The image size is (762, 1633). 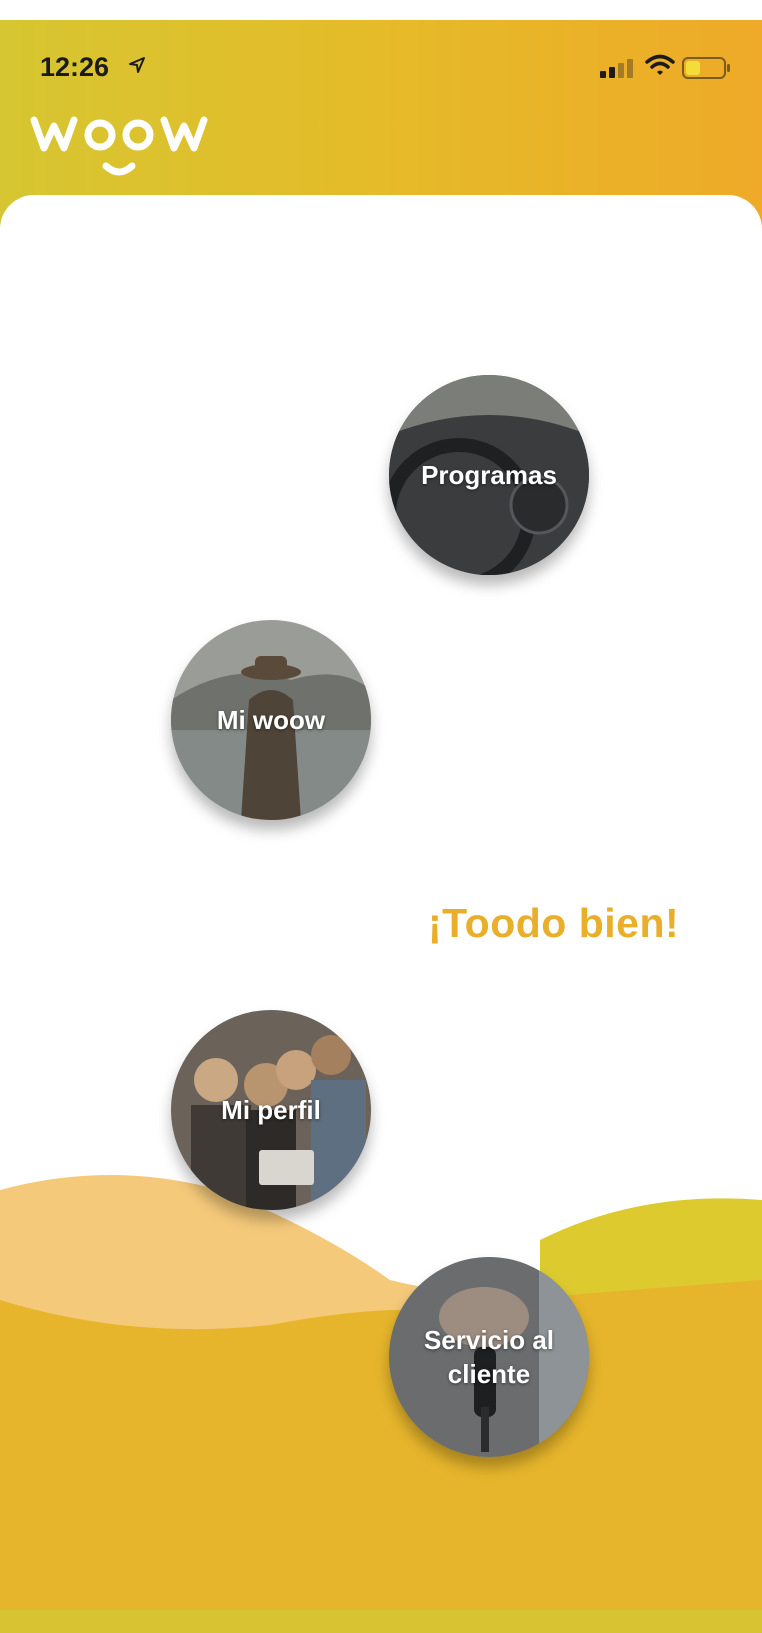 I want to click on menu-programas-button: Programas, so click(x=489, y=475).